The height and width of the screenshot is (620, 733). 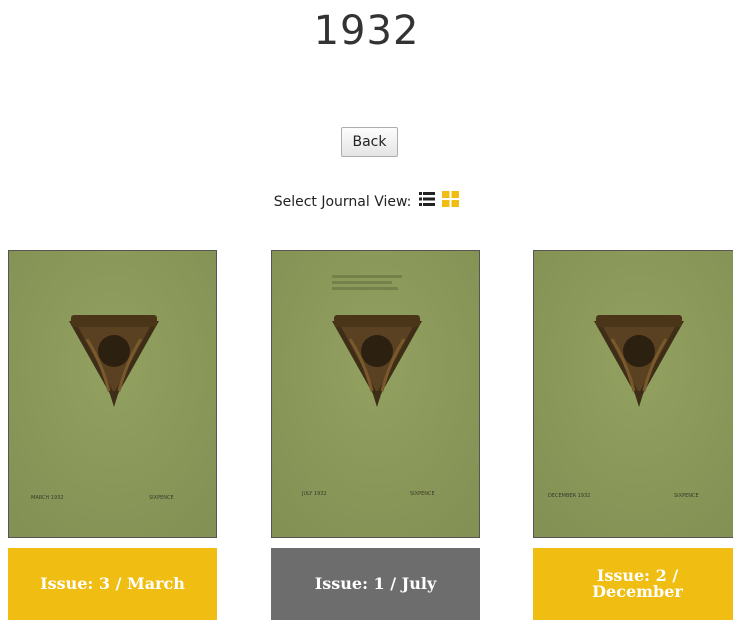 What do you see at coordinates (633, 584) in the screenshot?
I see `issue-caption: Issue: 2 / December` at bounding box center [633, 584].